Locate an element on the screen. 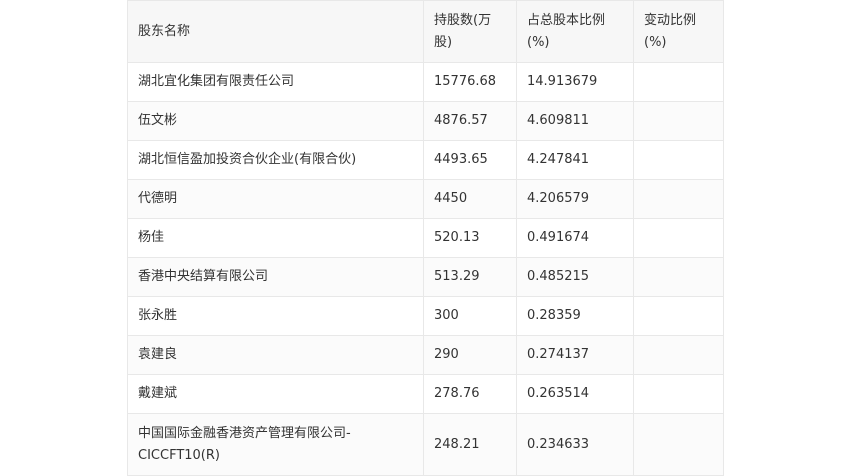 This screenshot has width=850, height=476. cell-shareholder-name: 香港中央结算有限公司 is located at coordinates (275, 277).